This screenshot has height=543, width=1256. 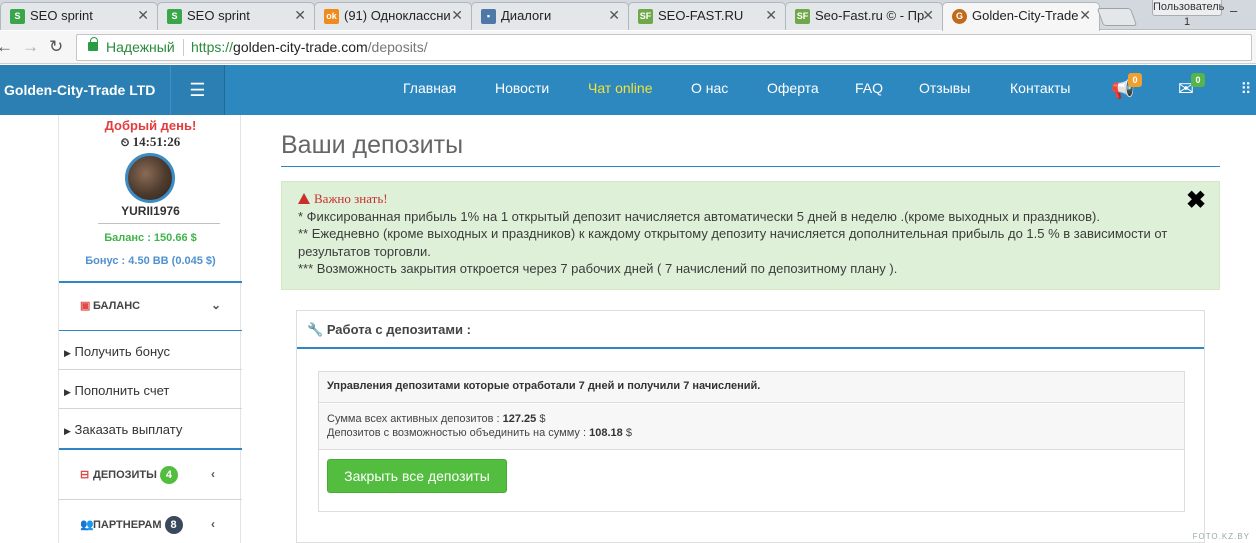 What do you see at coordinates (709, 88) in the screenshot?
I see `nav-about: О нас` at bounding box center [709, 88].